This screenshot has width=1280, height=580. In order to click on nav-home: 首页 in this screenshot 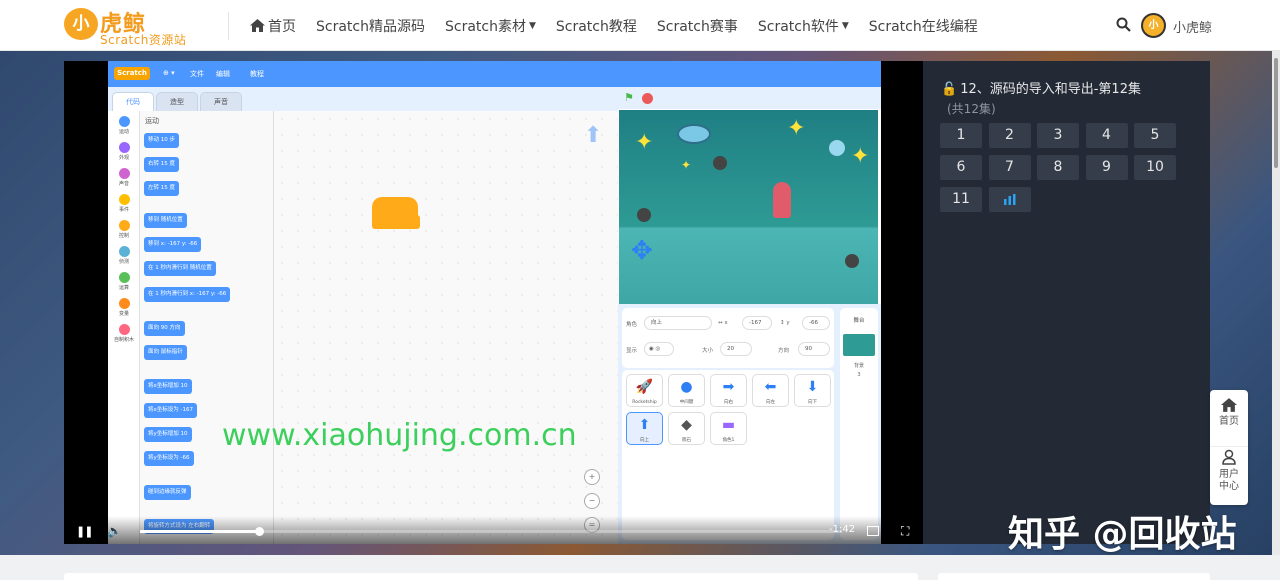, I will do `click(273, 26)`.